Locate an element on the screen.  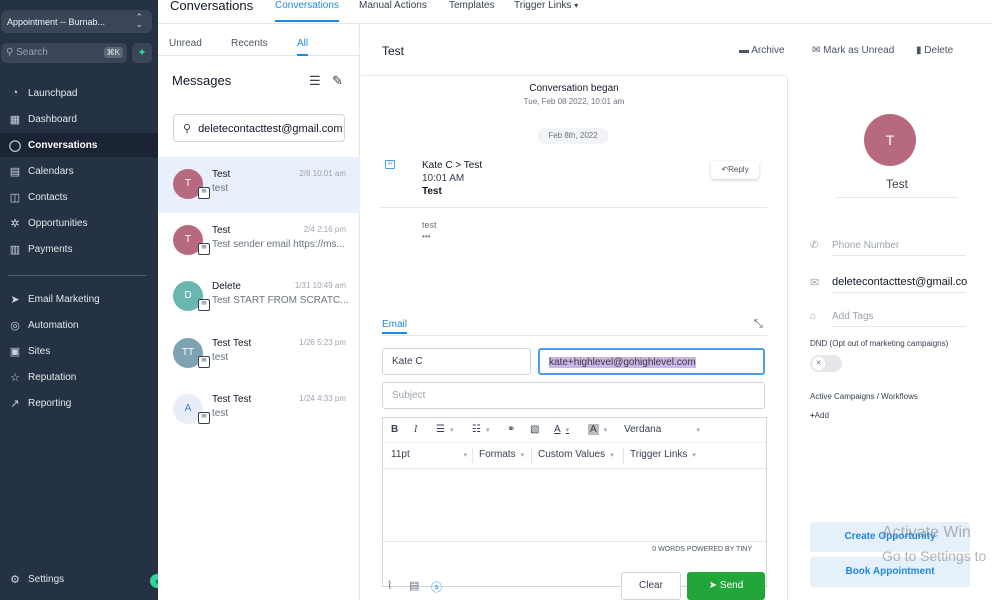
payment-link-icon: ⓢ is located at coordinates (436, 587).